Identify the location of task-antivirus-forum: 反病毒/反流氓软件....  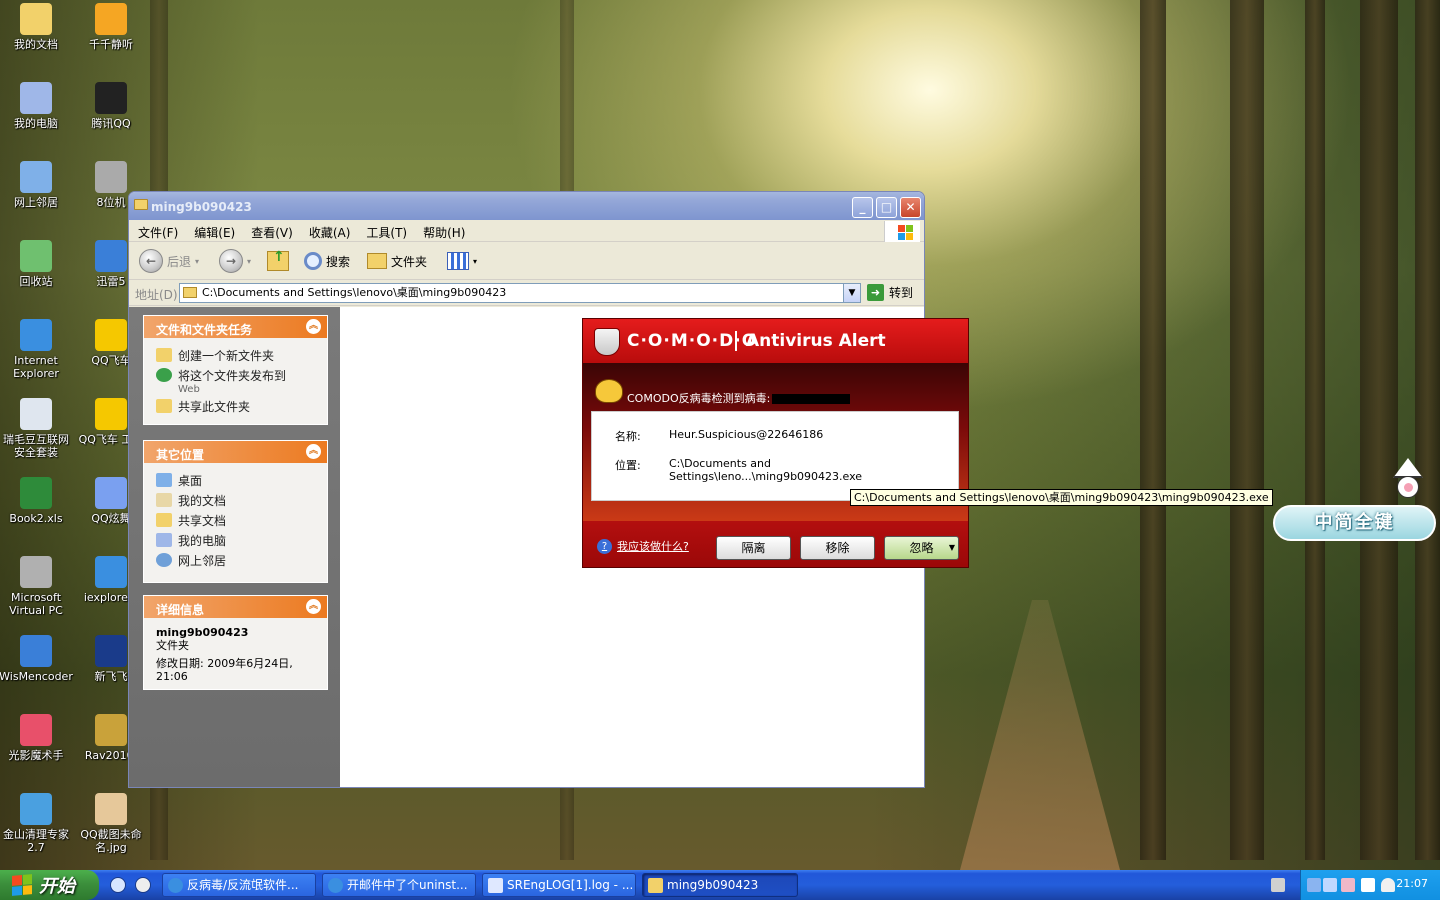
(239, 885).